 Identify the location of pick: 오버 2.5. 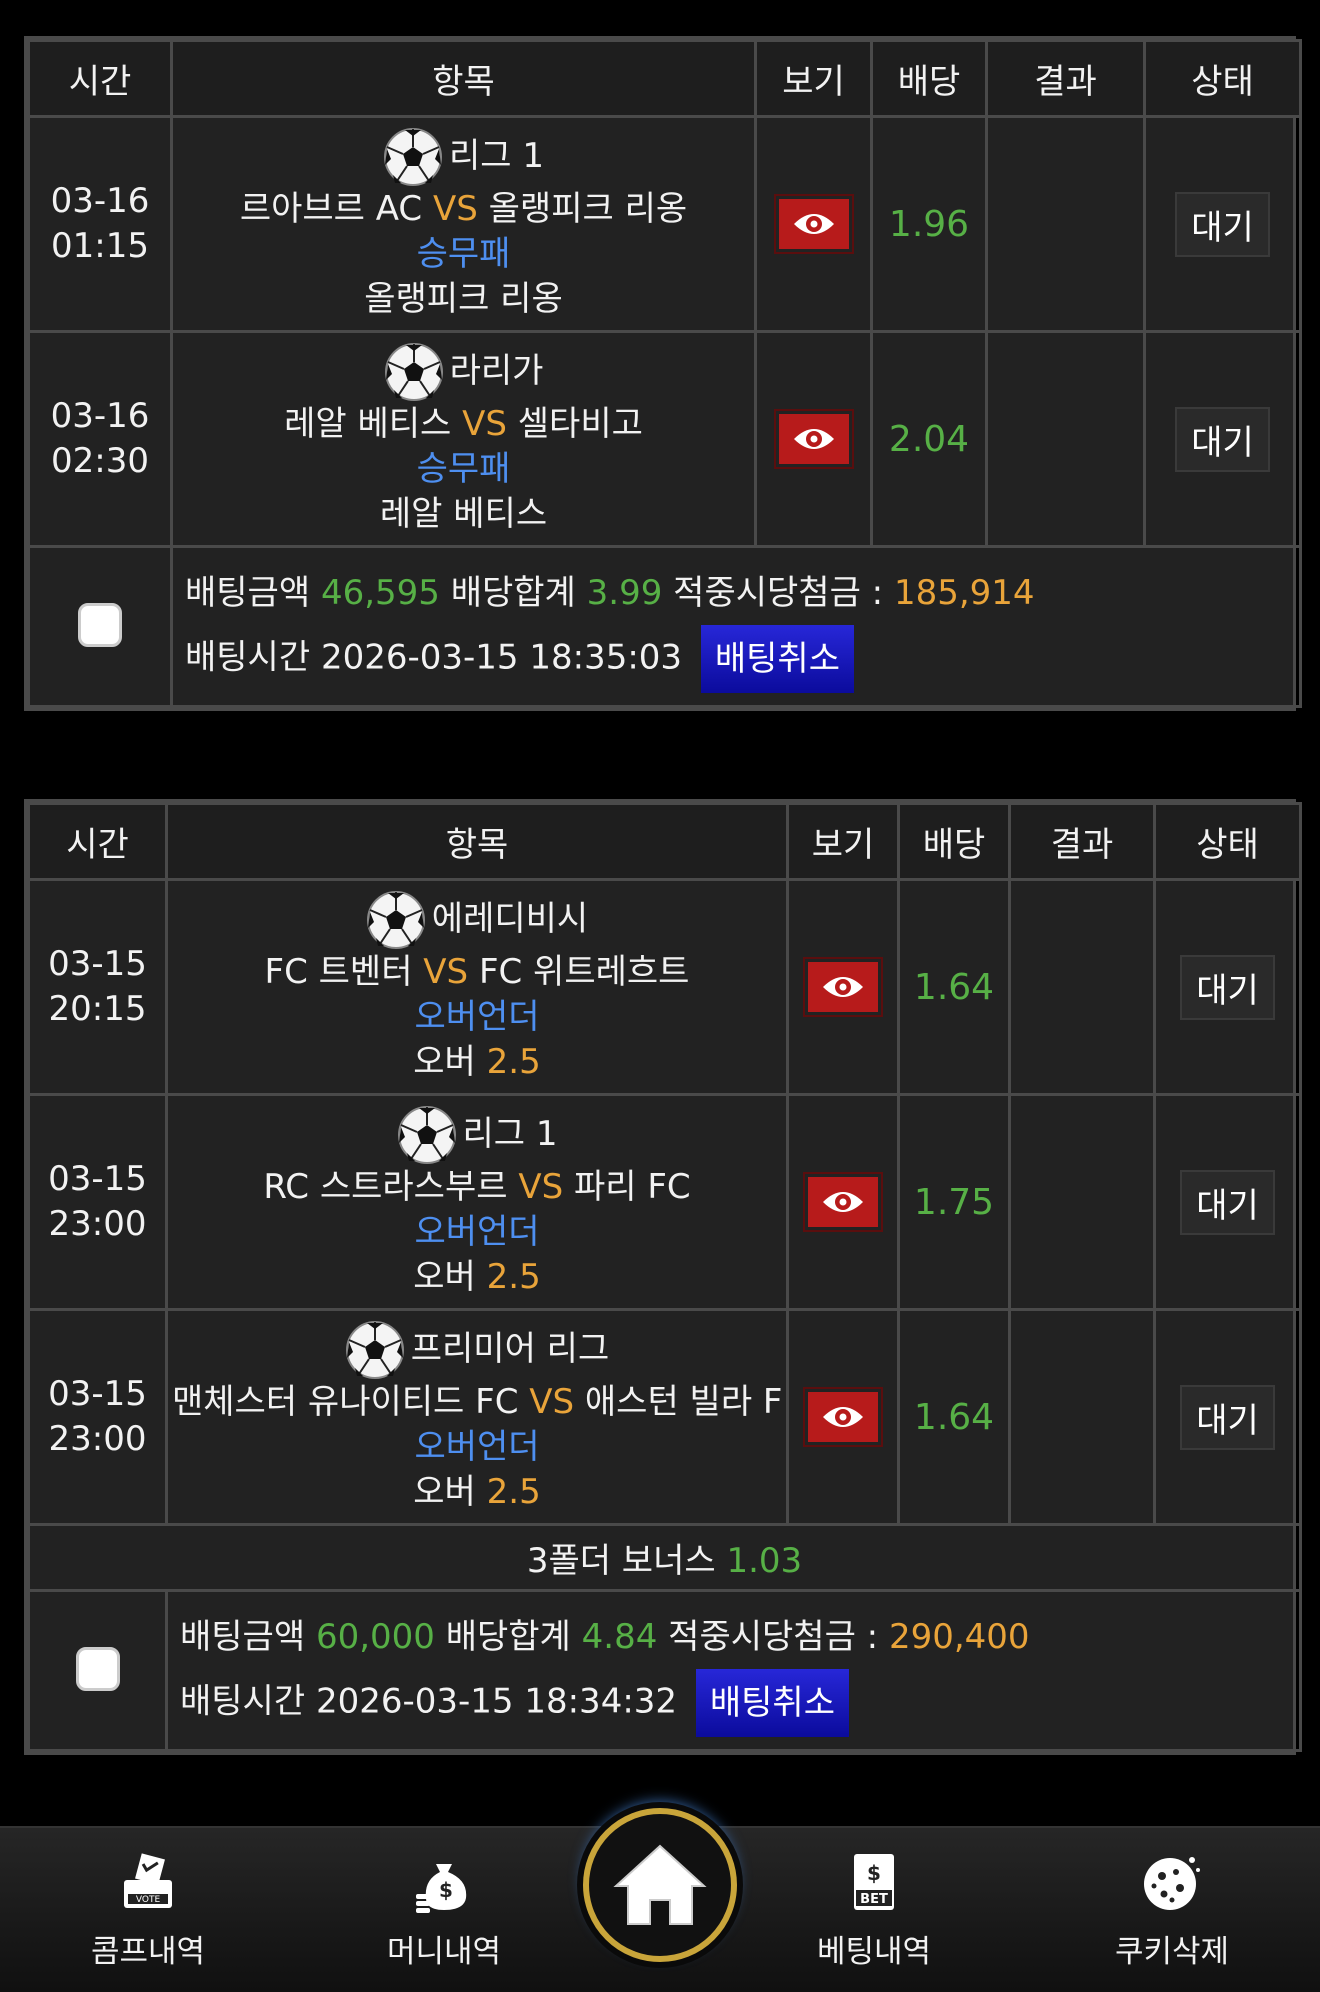
(477, 1062).